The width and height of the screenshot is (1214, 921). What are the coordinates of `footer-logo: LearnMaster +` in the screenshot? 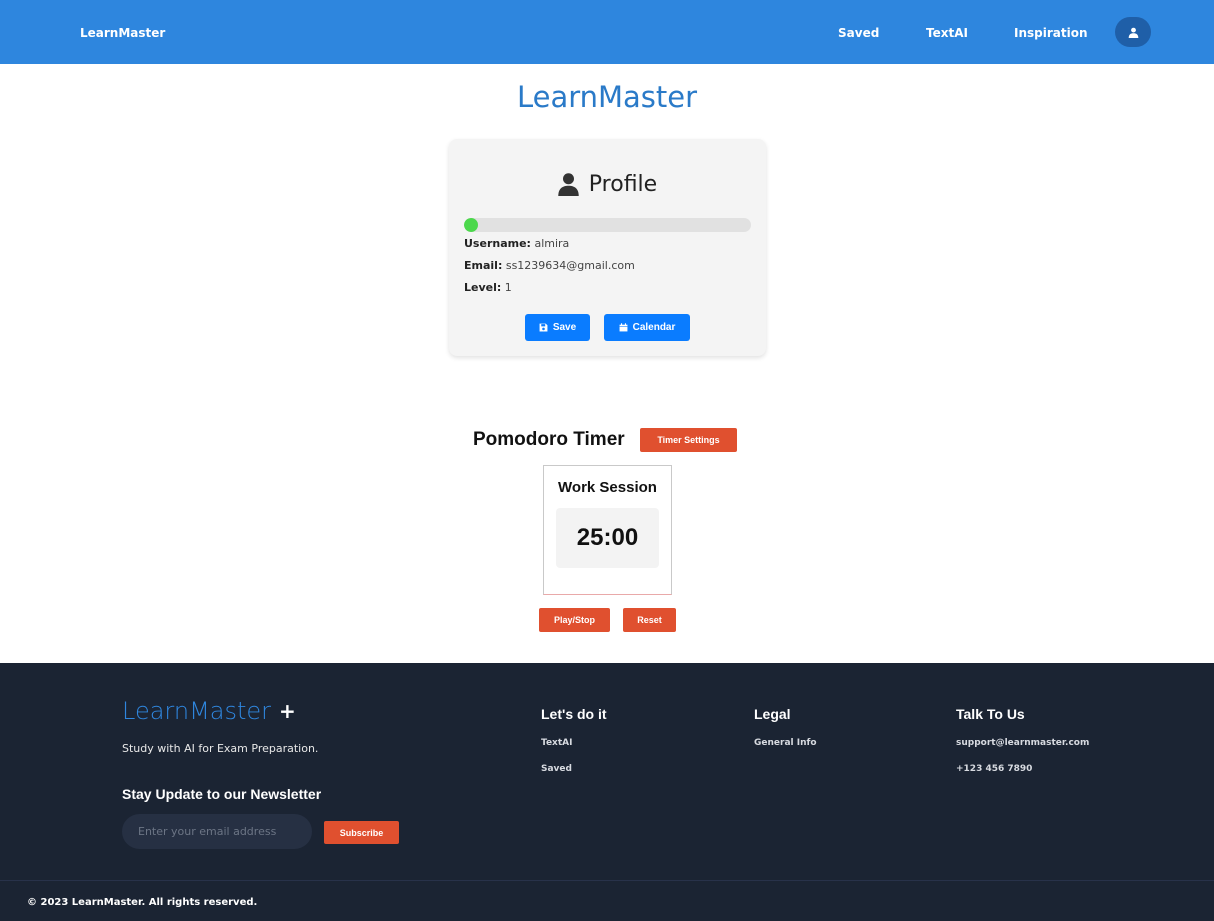 It's located at (209, 711).